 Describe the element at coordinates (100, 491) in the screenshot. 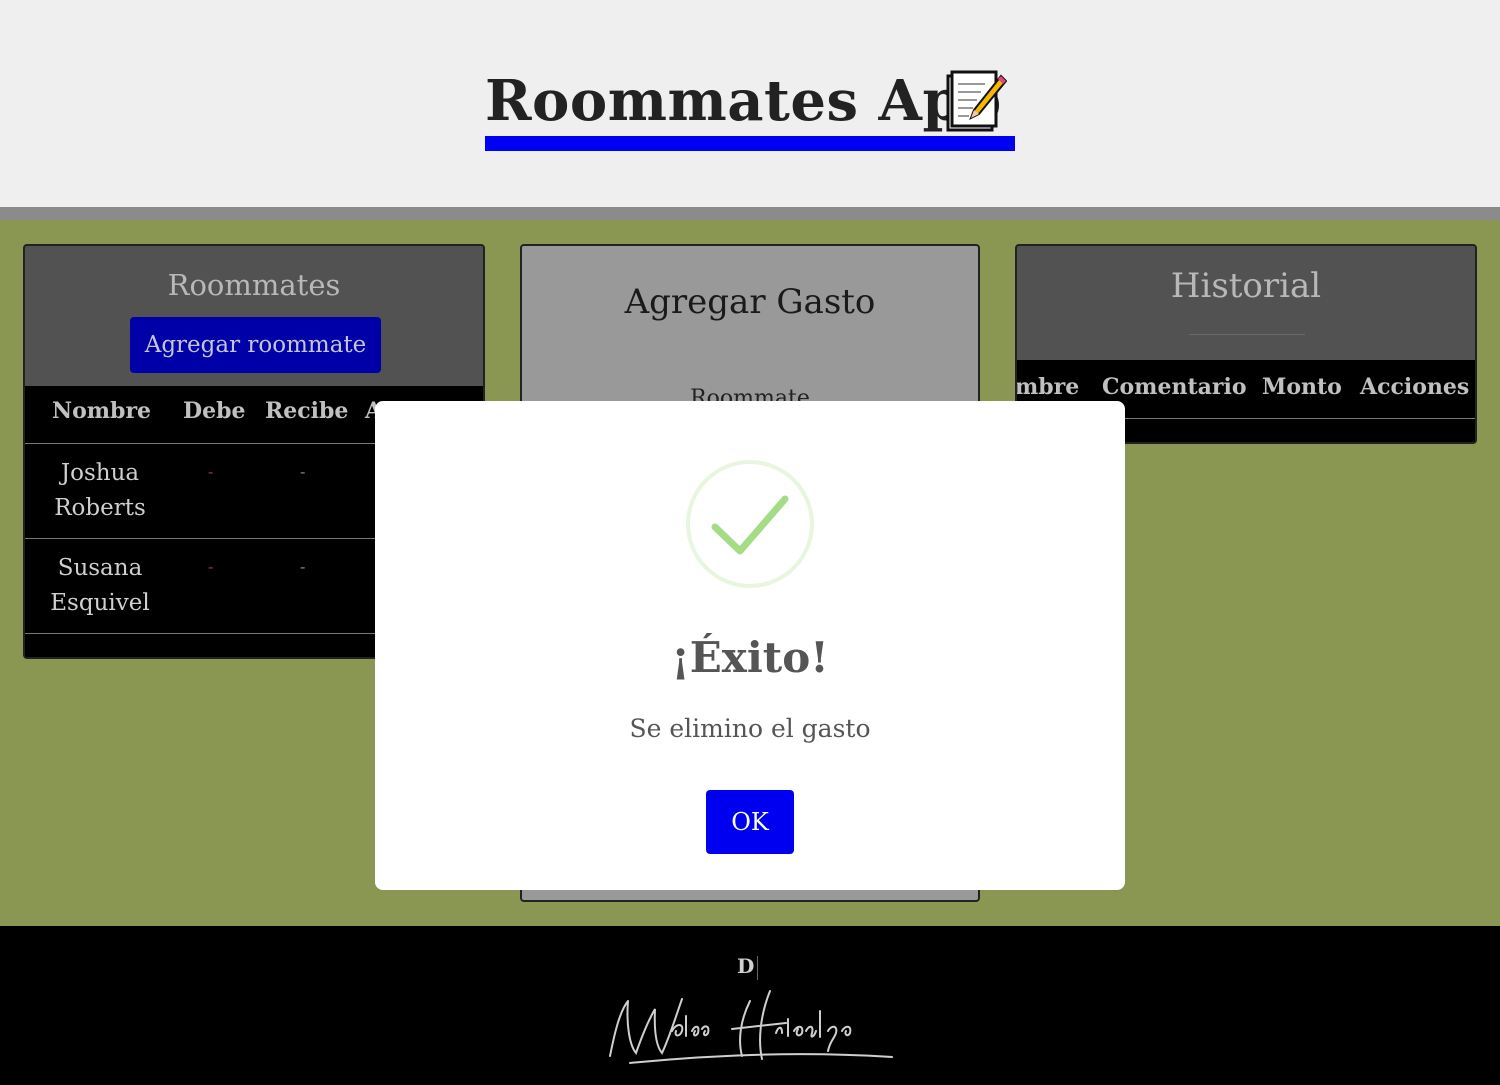

I see `roommate-name: Joshua Roberts` at that location.